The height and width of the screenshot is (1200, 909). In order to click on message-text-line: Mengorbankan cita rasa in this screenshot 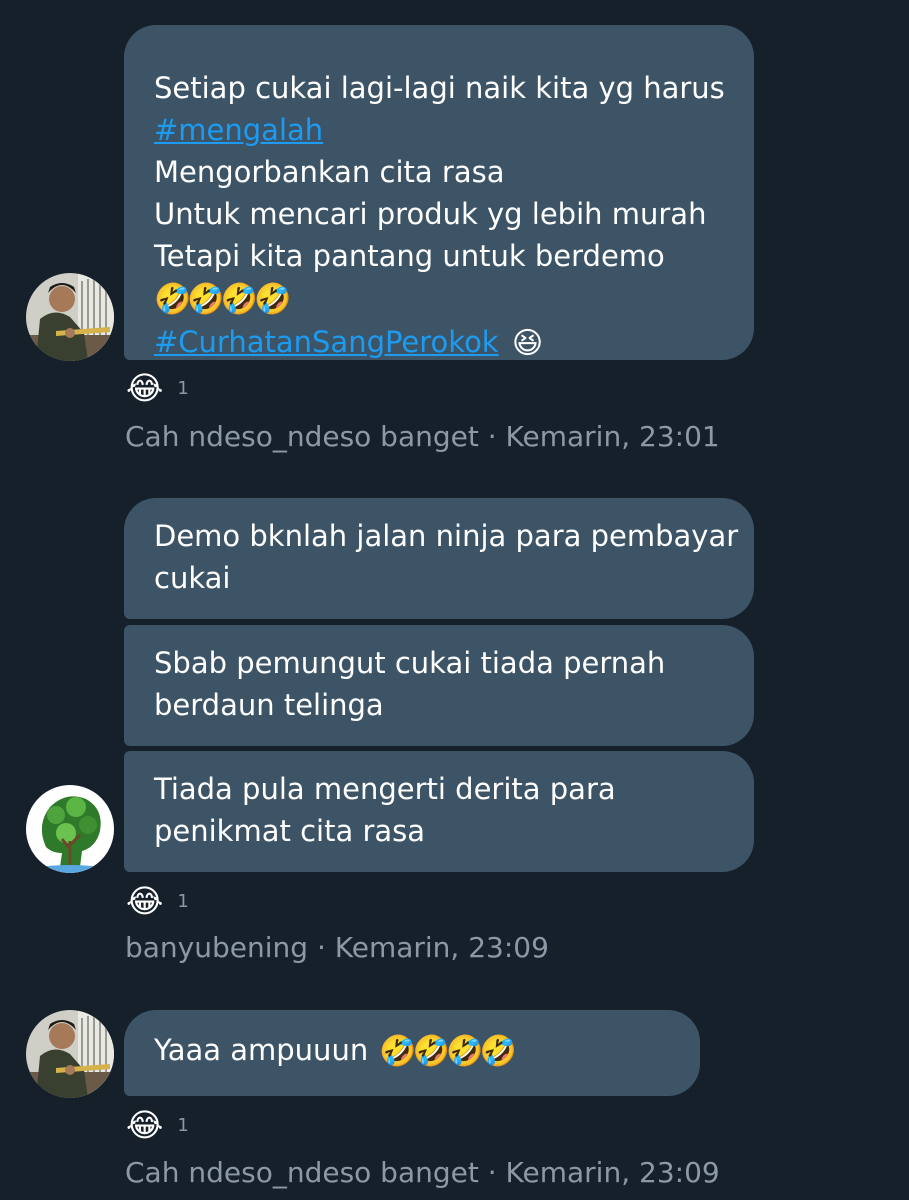, I will do `click(329, 172)`.